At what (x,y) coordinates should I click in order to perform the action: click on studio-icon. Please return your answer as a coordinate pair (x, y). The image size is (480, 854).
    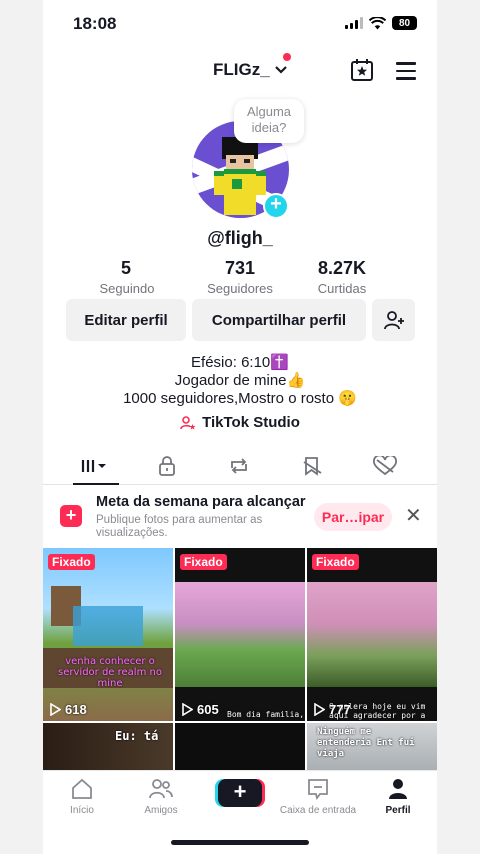
    Looking at the image, I should click on (188, 422).